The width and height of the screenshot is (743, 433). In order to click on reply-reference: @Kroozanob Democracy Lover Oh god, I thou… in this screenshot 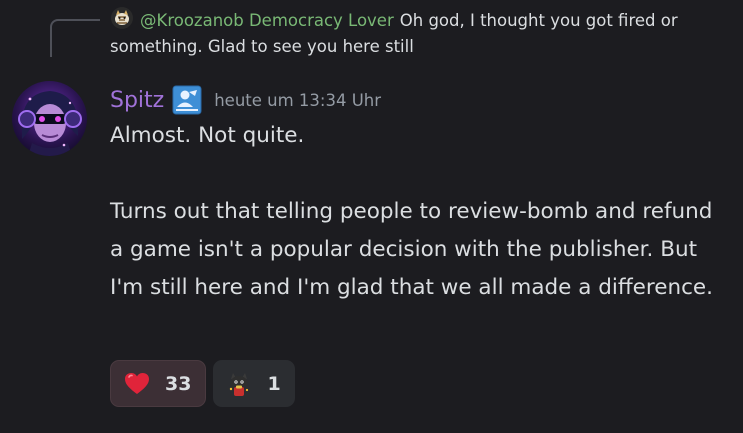, I will do `click(420, 33)`.